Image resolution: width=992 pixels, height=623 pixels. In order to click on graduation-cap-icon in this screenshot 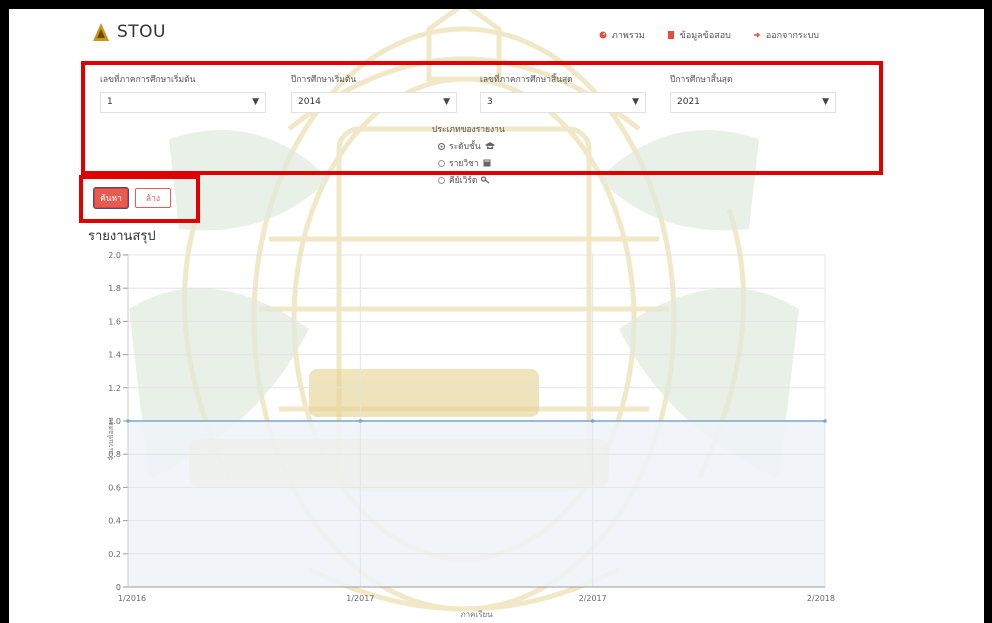, I will do `click(489, 145)`.